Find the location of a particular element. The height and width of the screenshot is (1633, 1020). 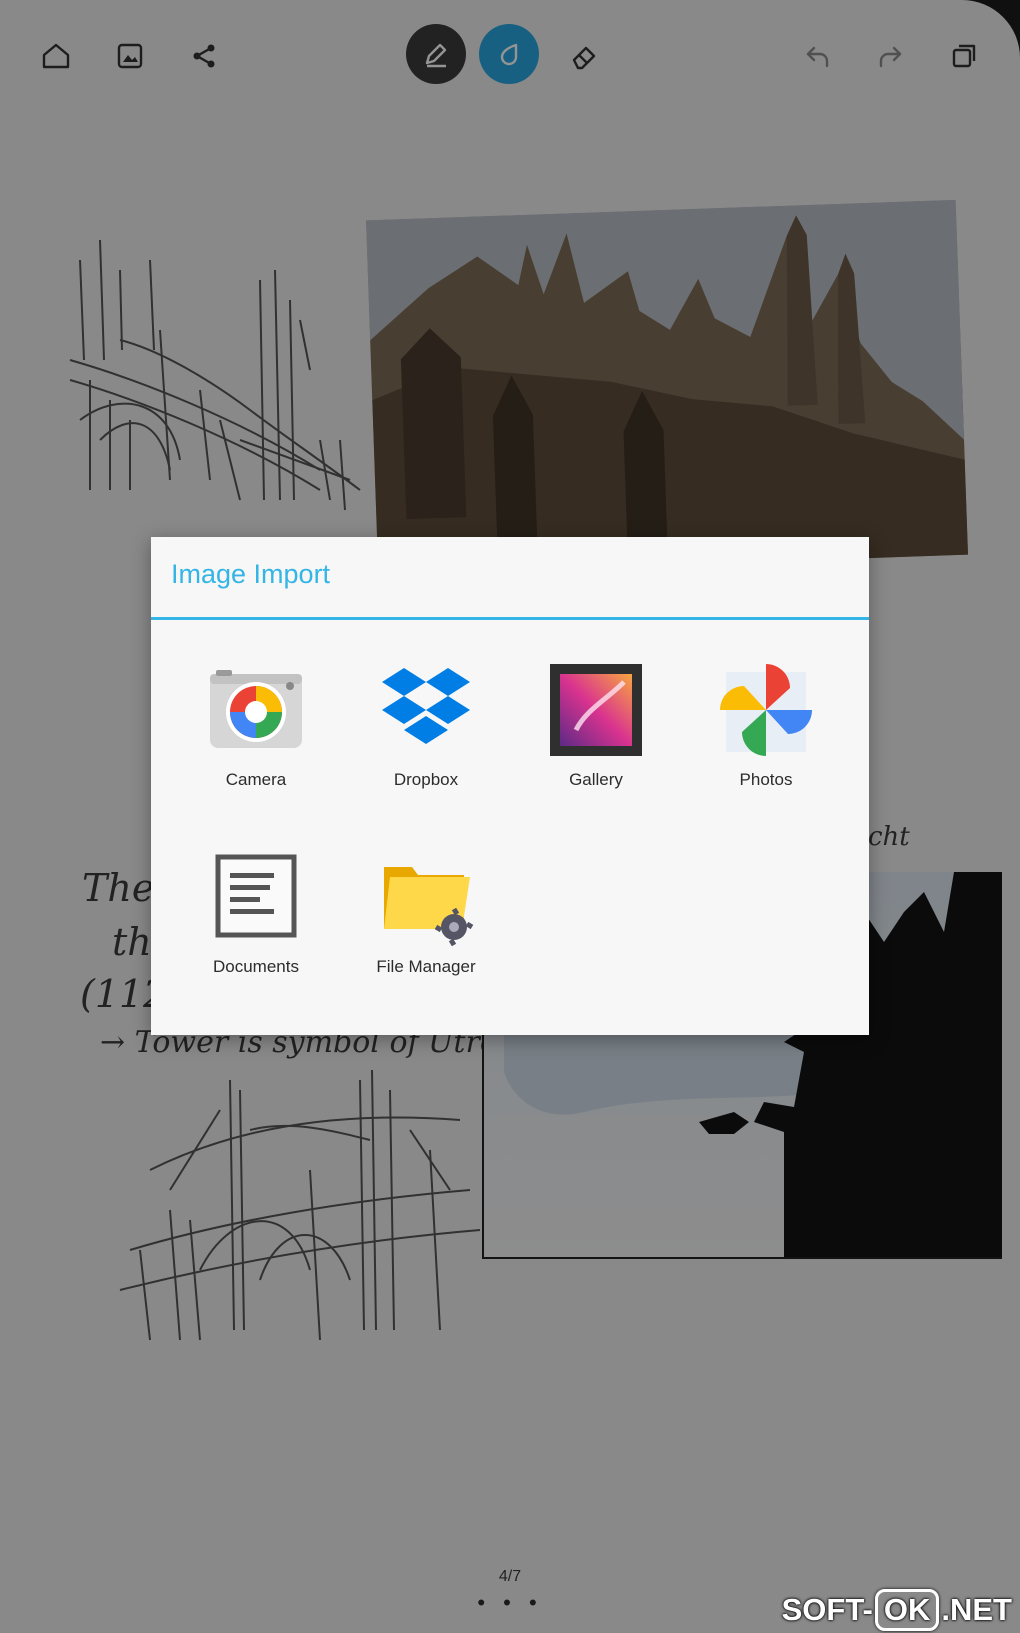

app-gallery: Gallery is located at coordinates (596, 735).